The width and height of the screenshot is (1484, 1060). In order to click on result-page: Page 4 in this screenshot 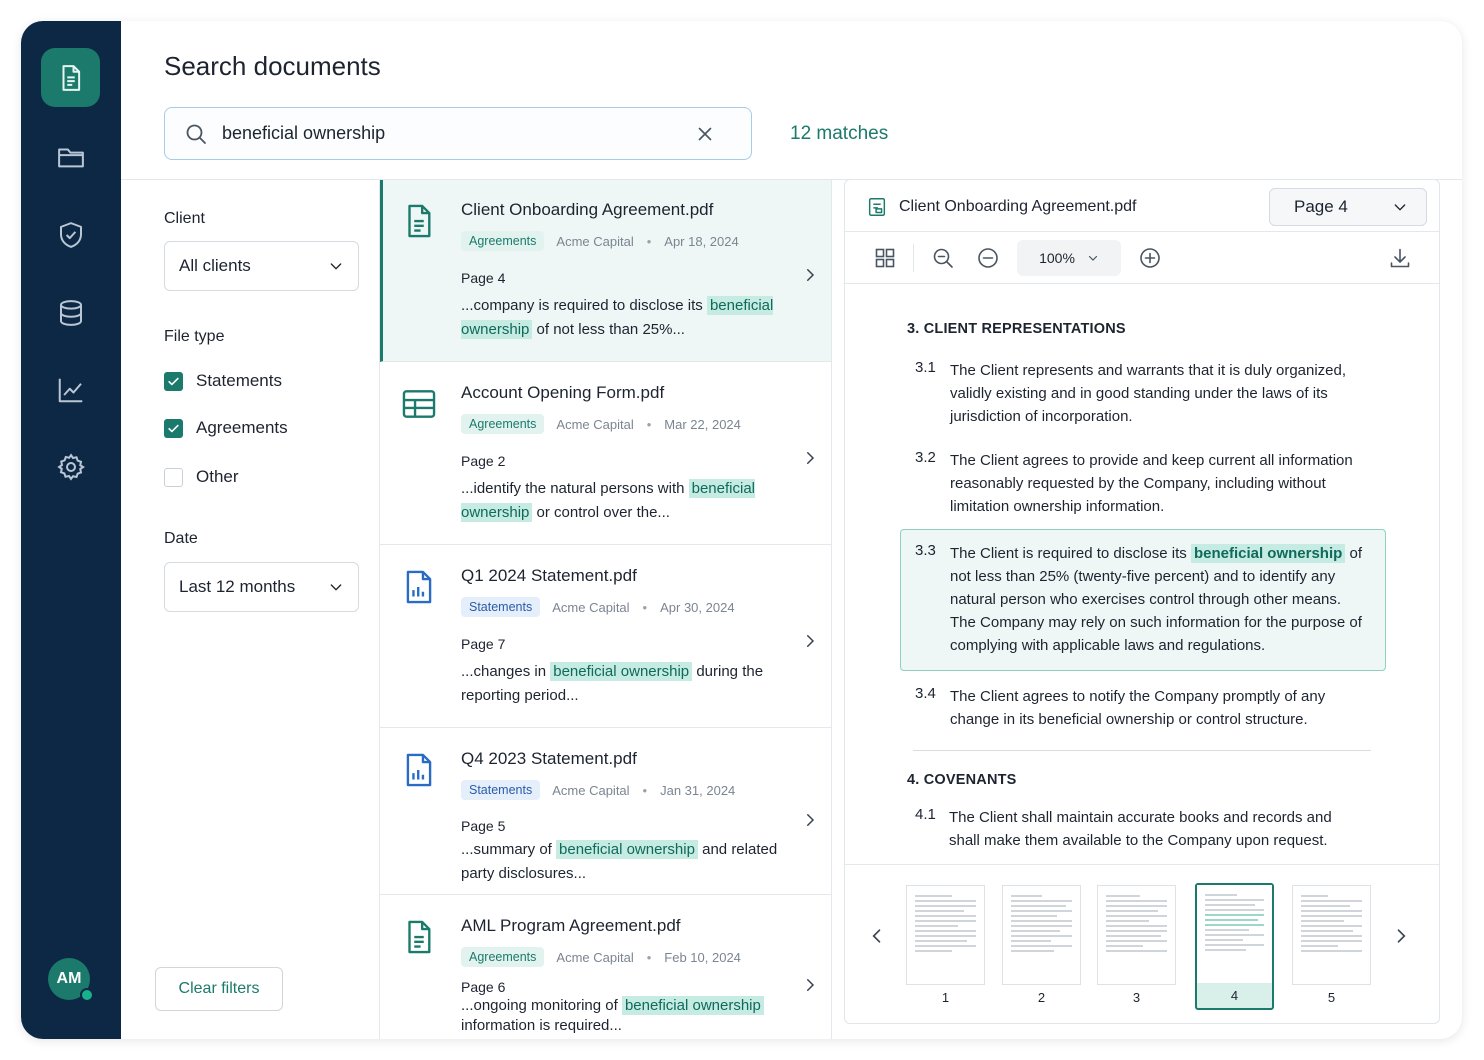, I will do `click(483, 278)`.